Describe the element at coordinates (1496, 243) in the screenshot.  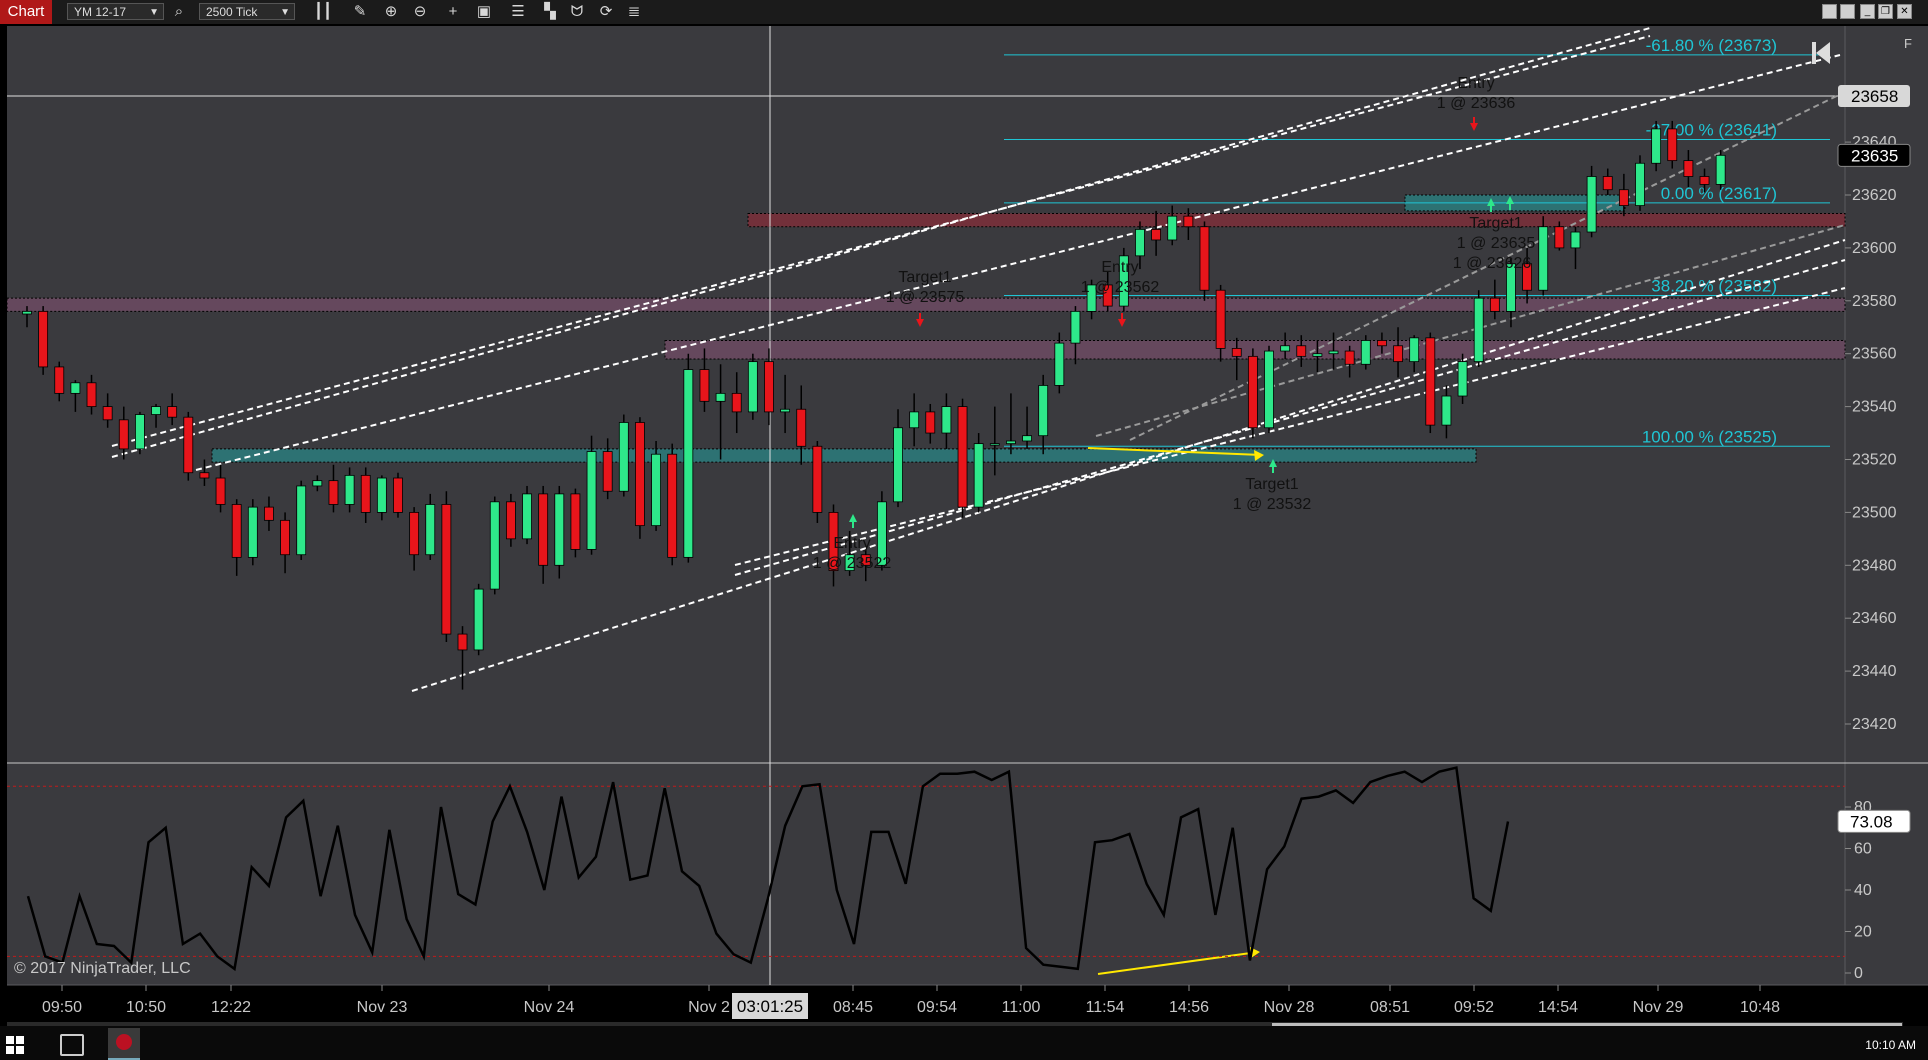
I see `trade-label-detail: 1 @ 23635` at that location.